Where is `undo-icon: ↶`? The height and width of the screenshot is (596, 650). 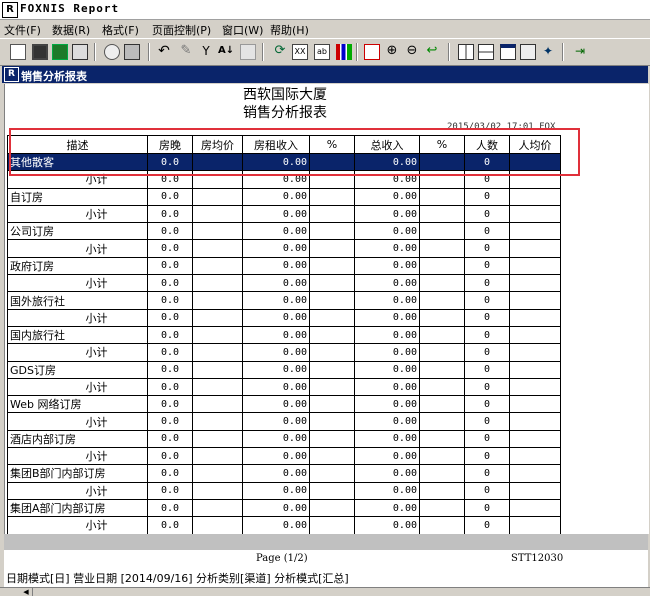
undo-icon: ↶ is located at coordinates (164, 52).